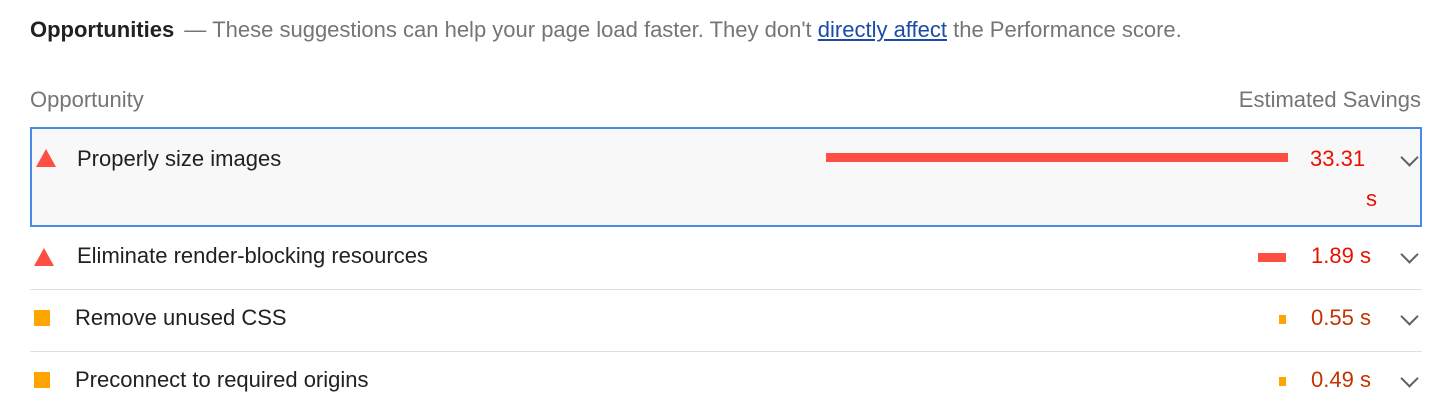 Image resolution: width=1450 pixels, height=404 pixels. Describe the element at coordinates (726, 321) in the screenshot. I see `audit-row-remove-unused-css: Remove unused CSS 0.55 s` at that location.